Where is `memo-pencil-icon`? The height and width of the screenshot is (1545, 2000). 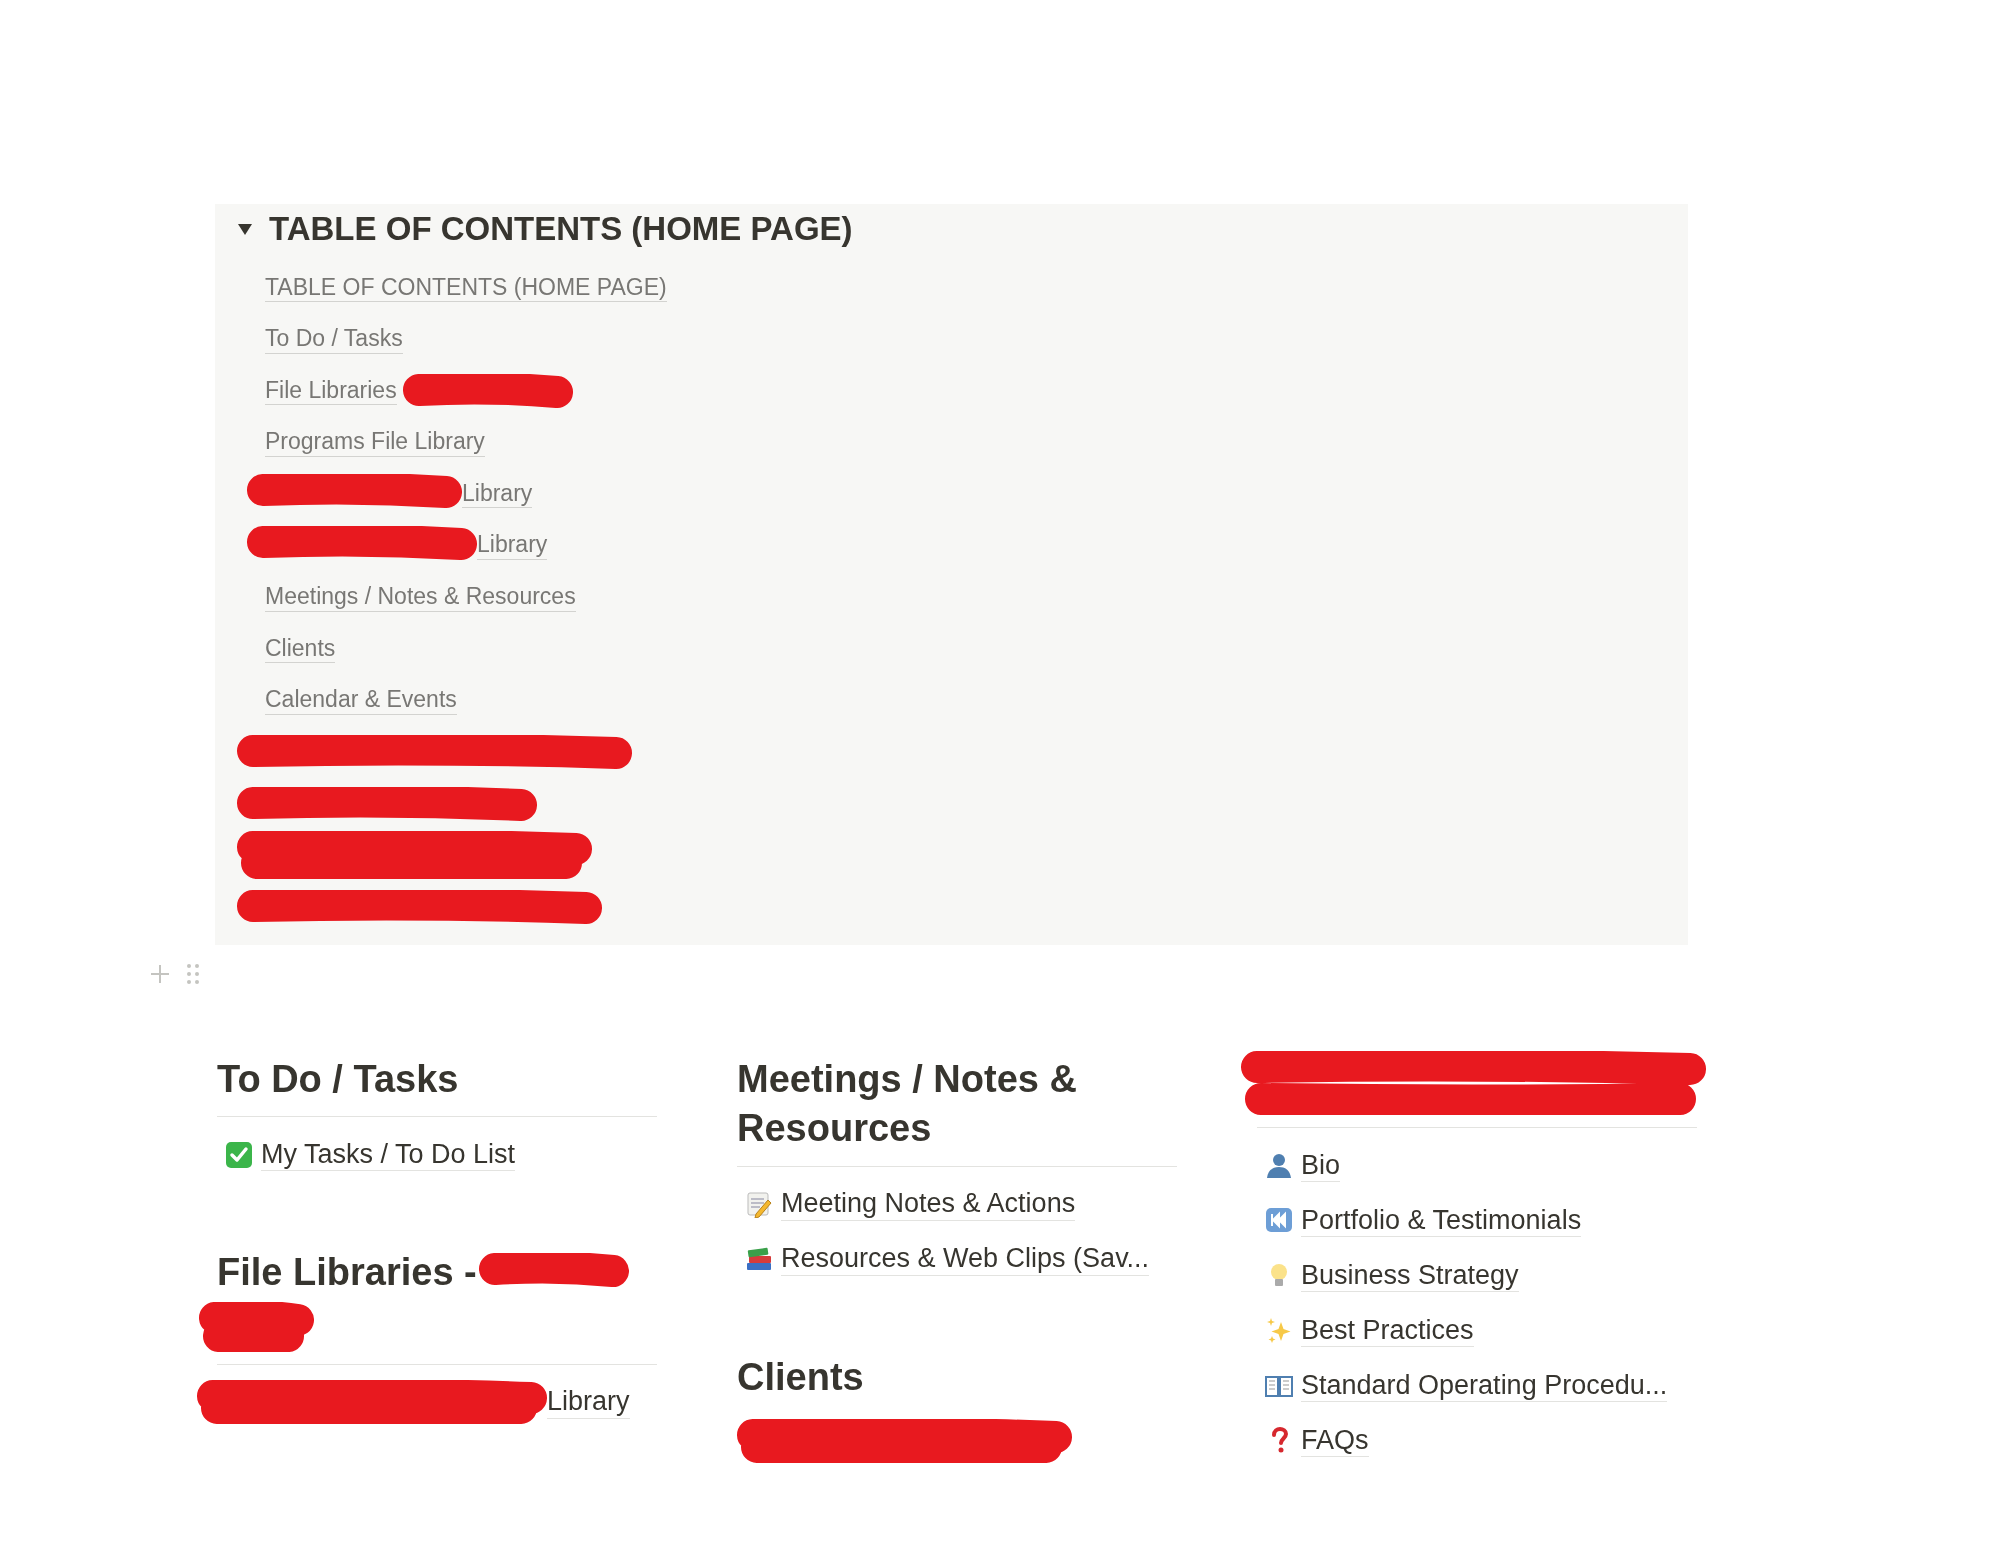
memo-pencil-icon is located at coordinates (759, 1204).